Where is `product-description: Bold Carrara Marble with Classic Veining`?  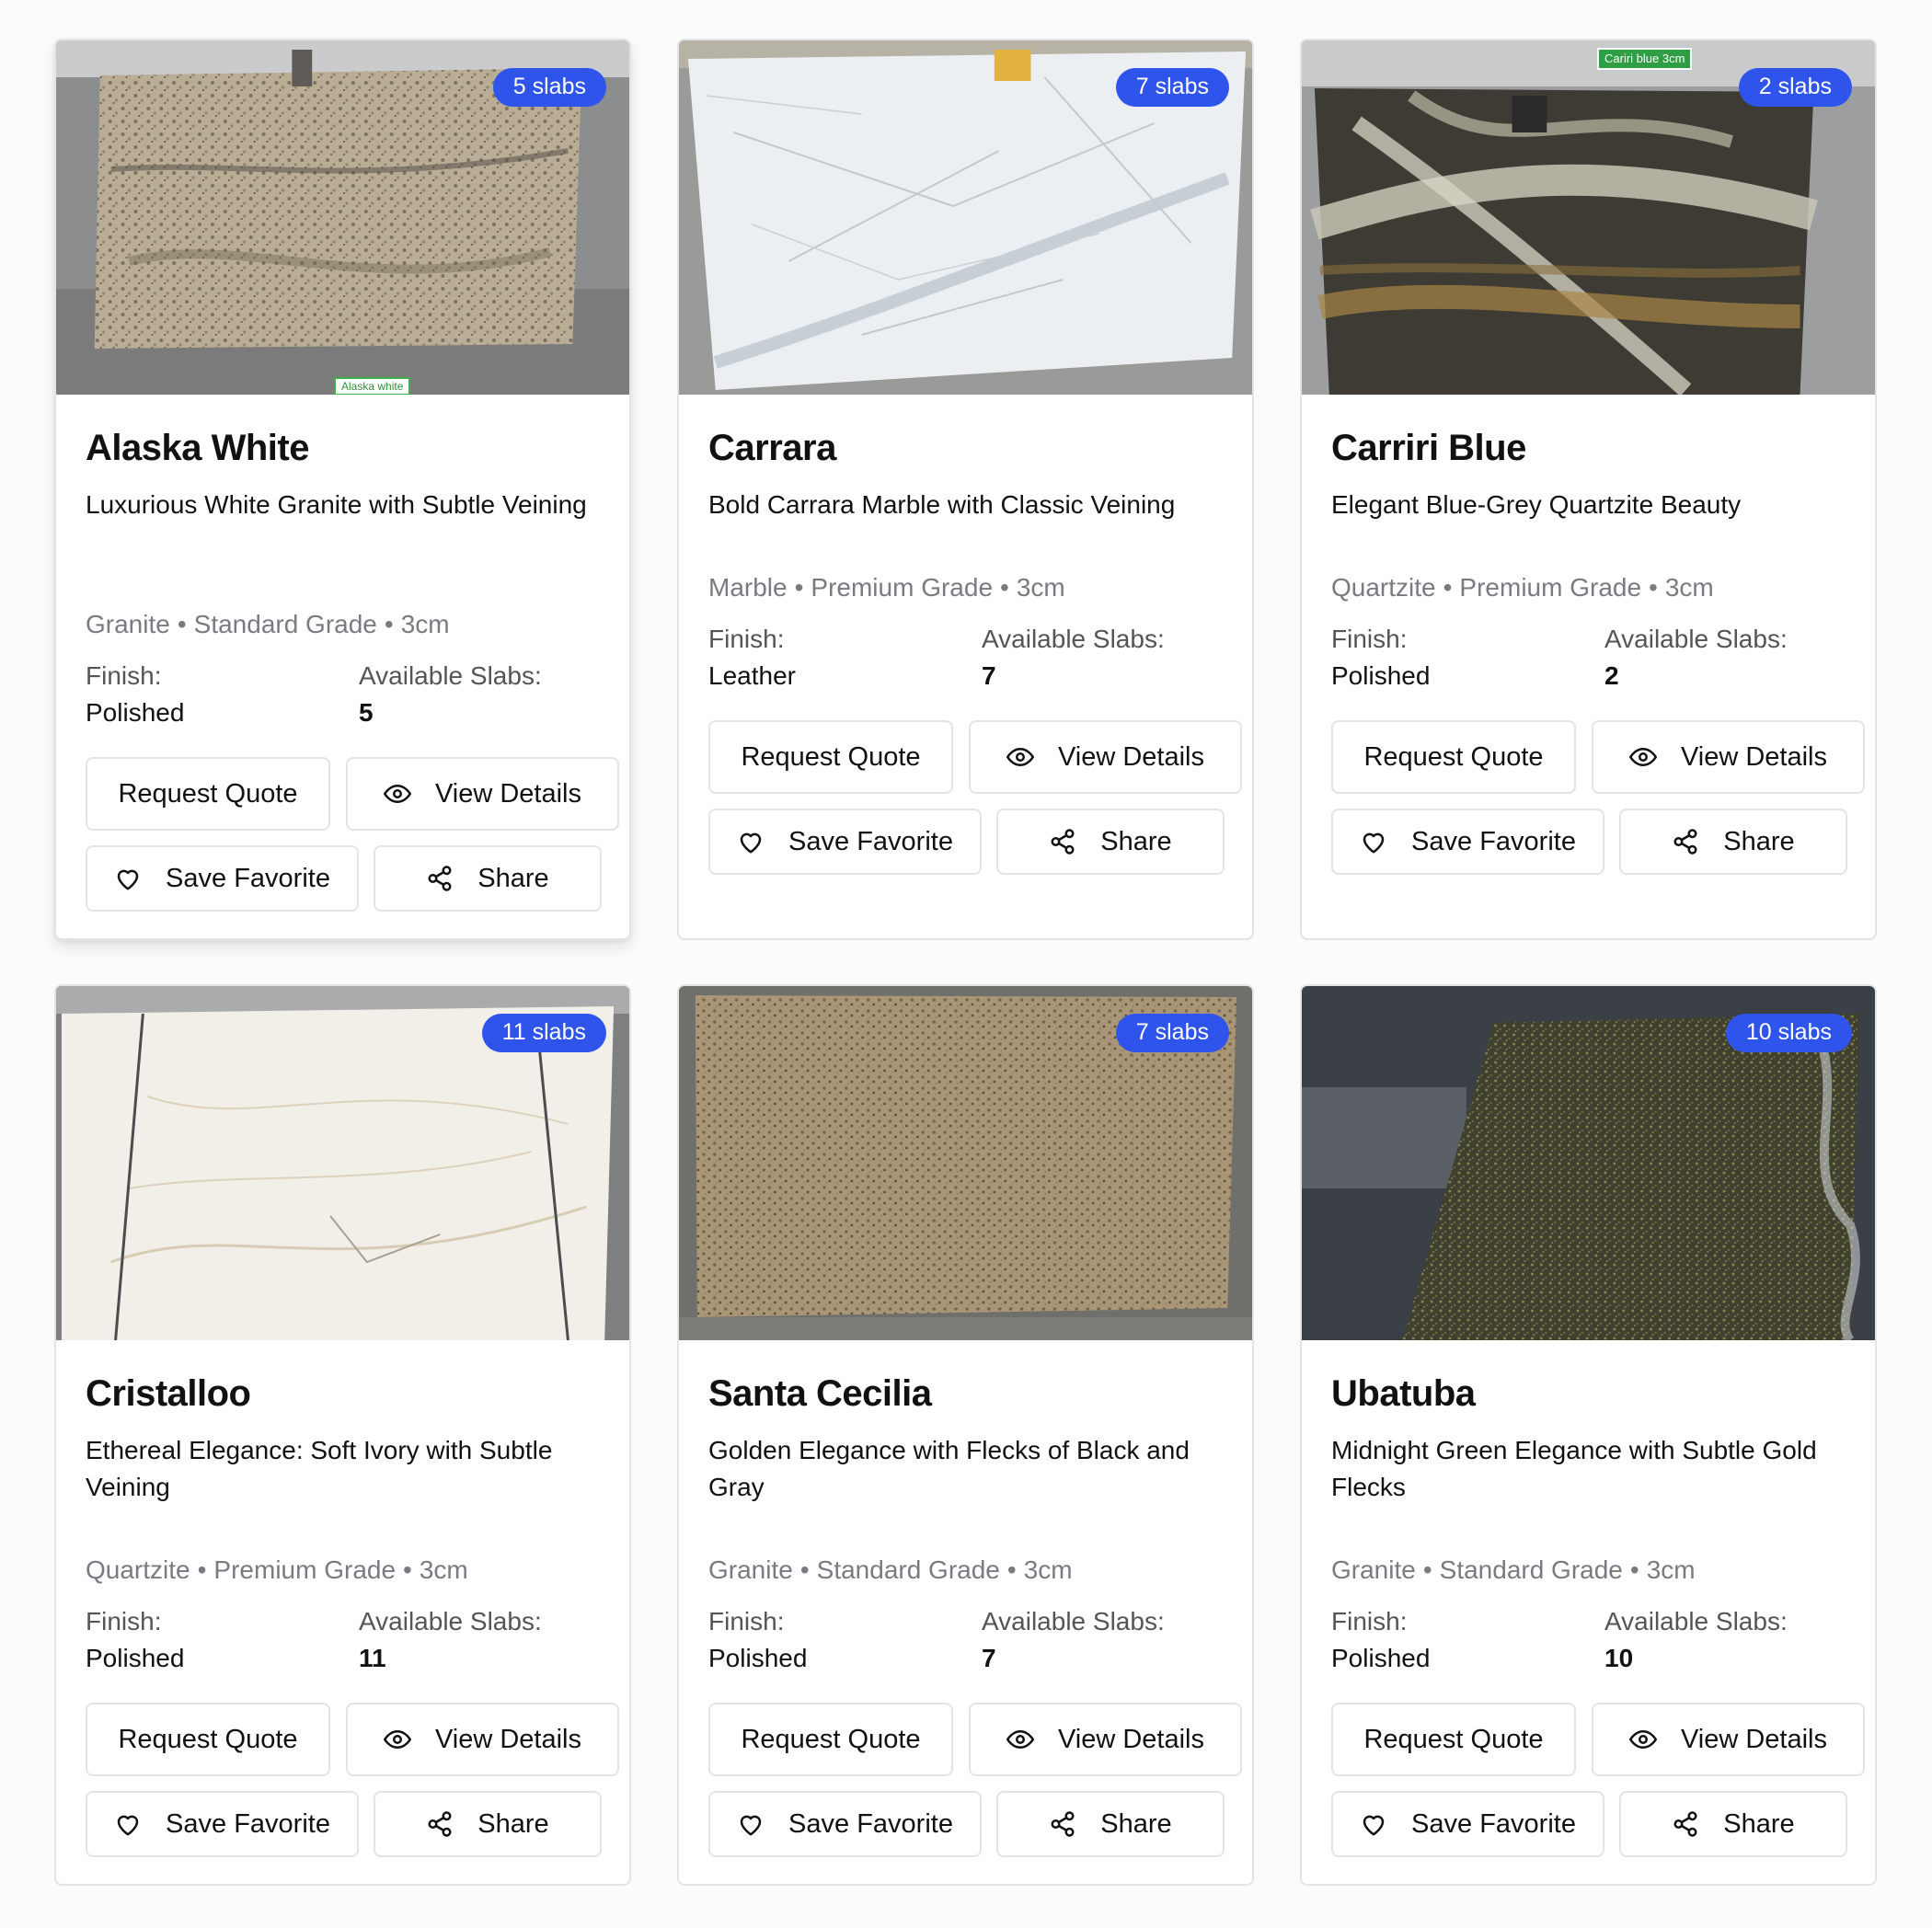 product-description: Bold Carrara Marble with Classic Veining is located at coordinates (942, 504).